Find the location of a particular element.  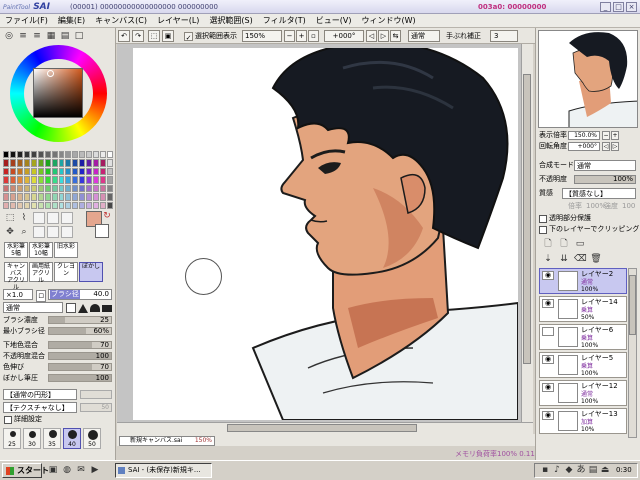

rotate-left-button: ◁ is located at coordinates (371, 36).